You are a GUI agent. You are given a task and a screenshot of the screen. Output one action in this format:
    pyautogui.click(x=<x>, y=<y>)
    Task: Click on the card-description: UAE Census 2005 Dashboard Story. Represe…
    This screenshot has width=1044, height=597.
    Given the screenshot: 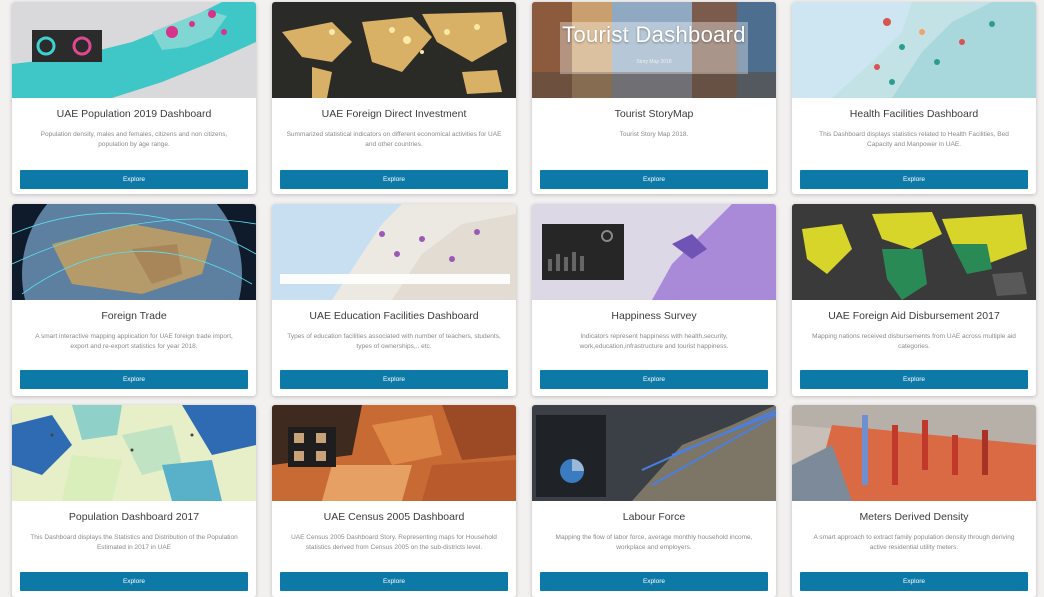 What is the action you would take?
    pyautogui.click(x=394, y=542)
    